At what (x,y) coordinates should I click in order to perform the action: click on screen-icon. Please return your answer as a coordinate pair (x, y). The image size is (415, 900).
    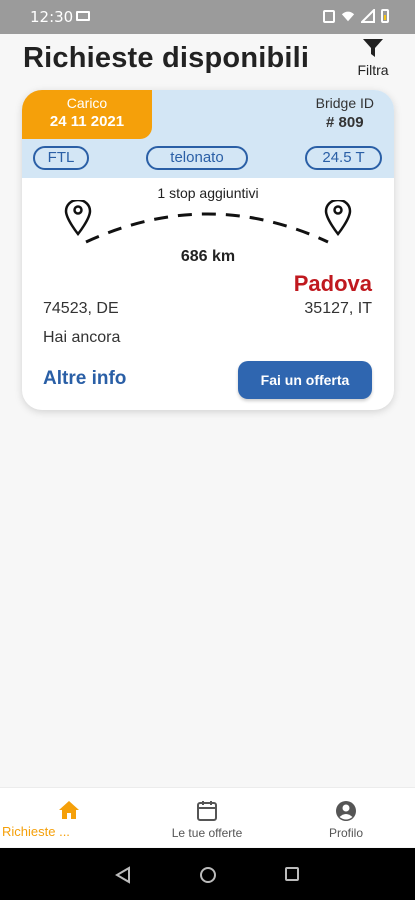
    Looking at the image, I should click on (83, 16).